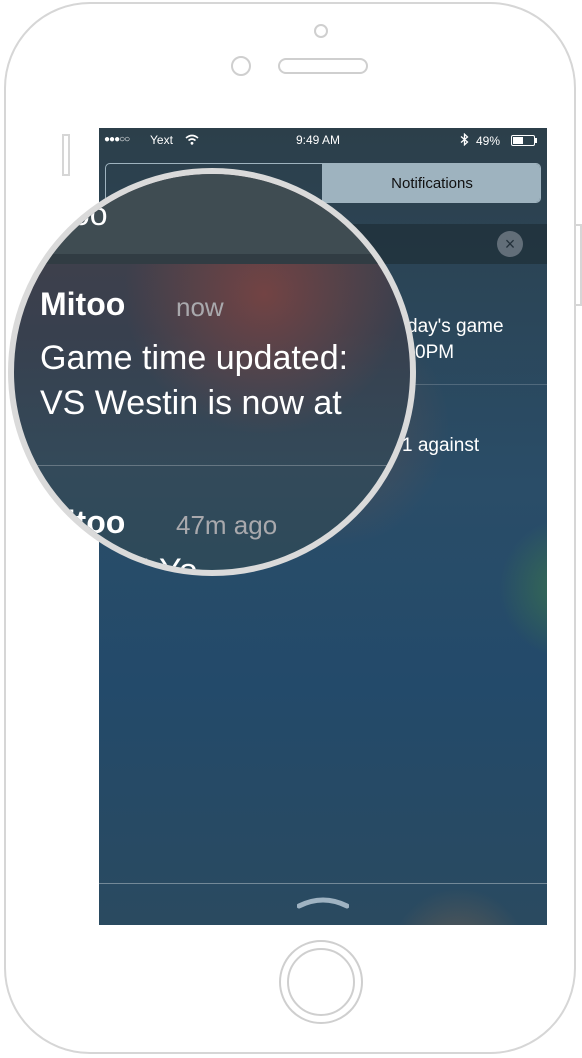  Describe the element at coordinates (323, 903) in the screenshot. I see `grabber-handle-icon` at that location.